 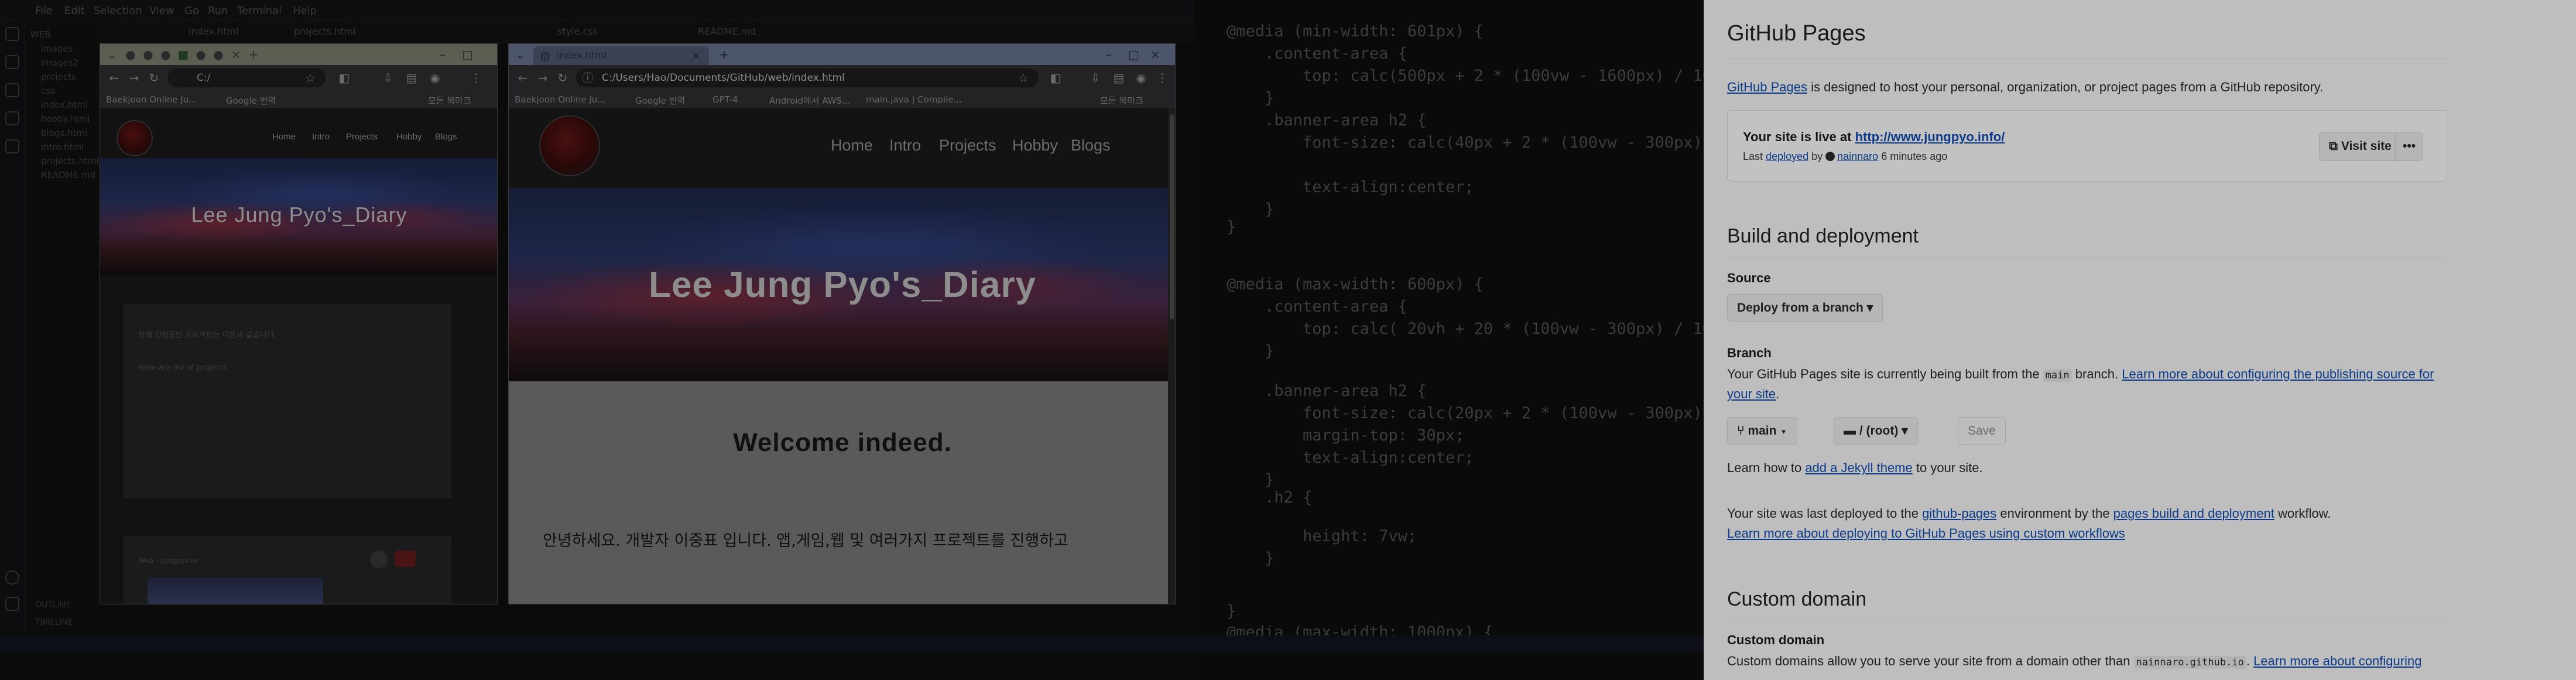 What do you see at coordinates (1762, 431) in the screenshot?
I see `branch-select: ⑂ main ▾` at bounding box center [1762, 431].